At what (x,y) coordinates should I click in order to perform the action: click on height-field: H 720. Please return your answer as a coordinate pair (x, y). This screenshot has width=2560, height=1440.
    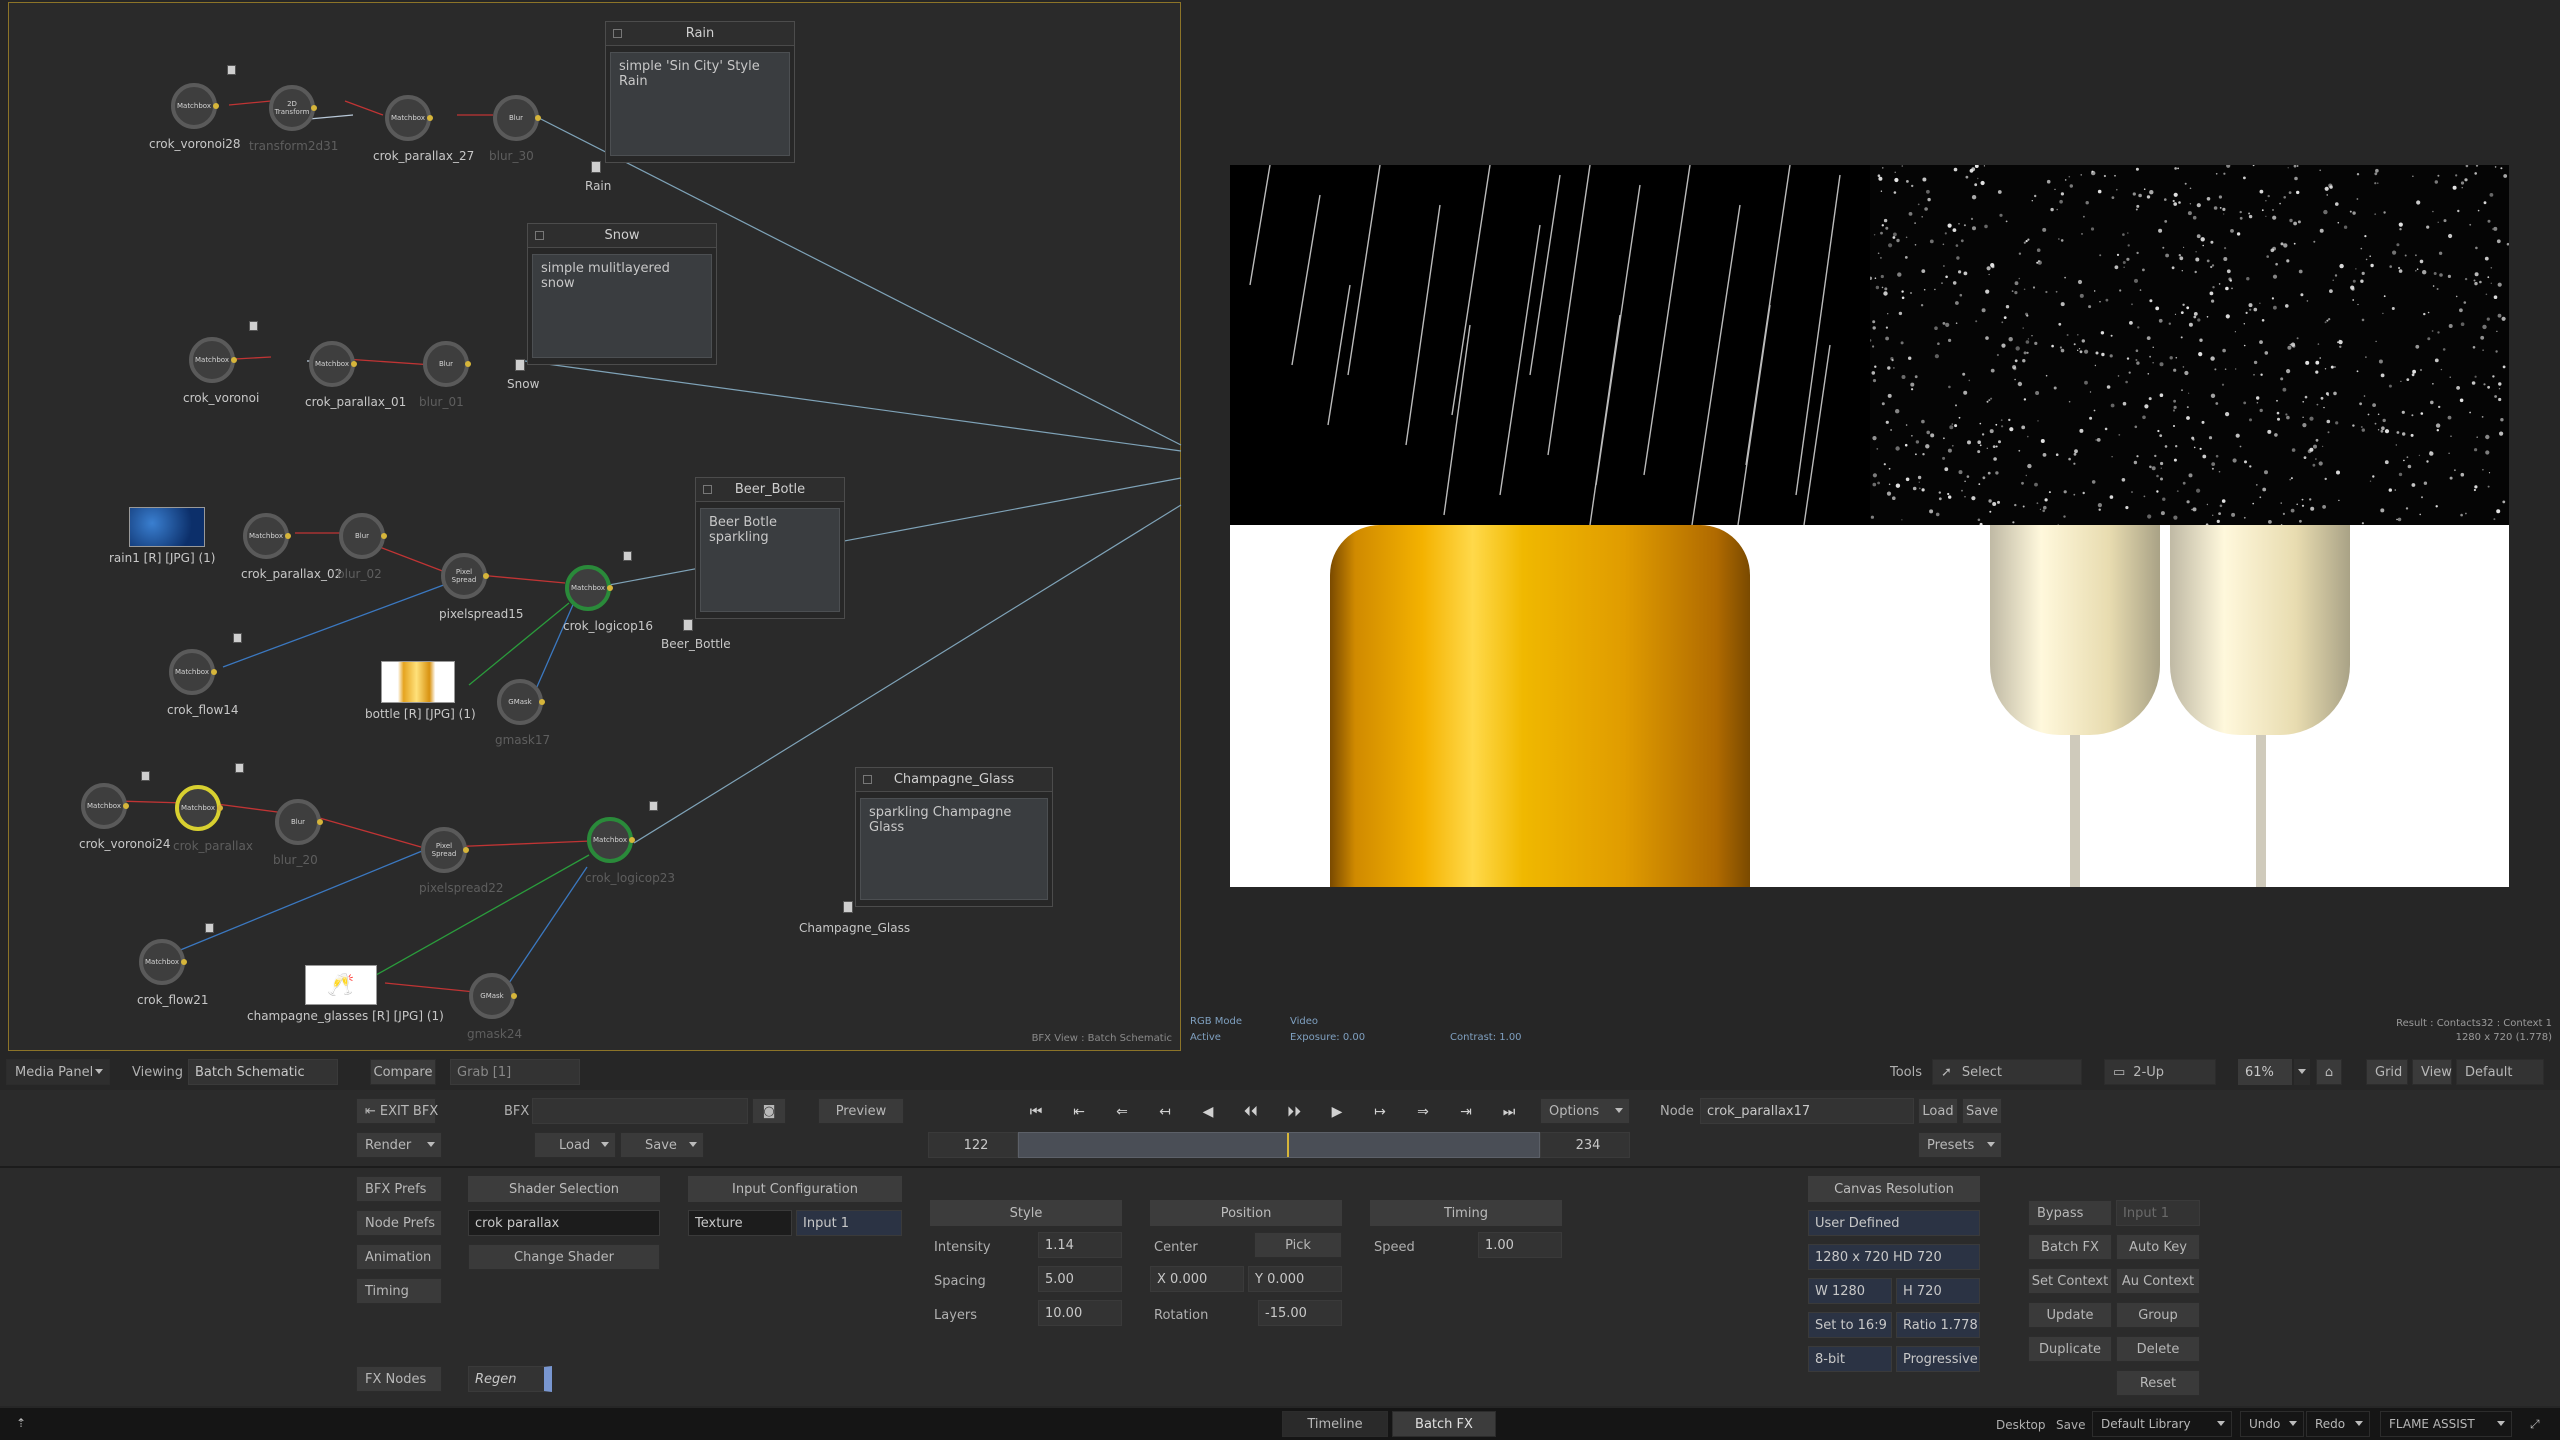
    Looking at the image, I should click on (1938, 1291).